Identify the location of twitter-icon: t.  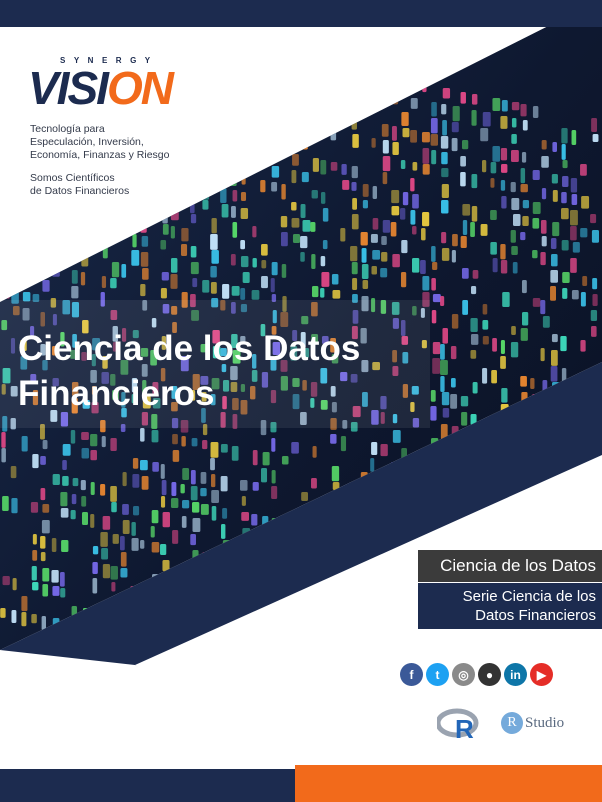
(437, 674).